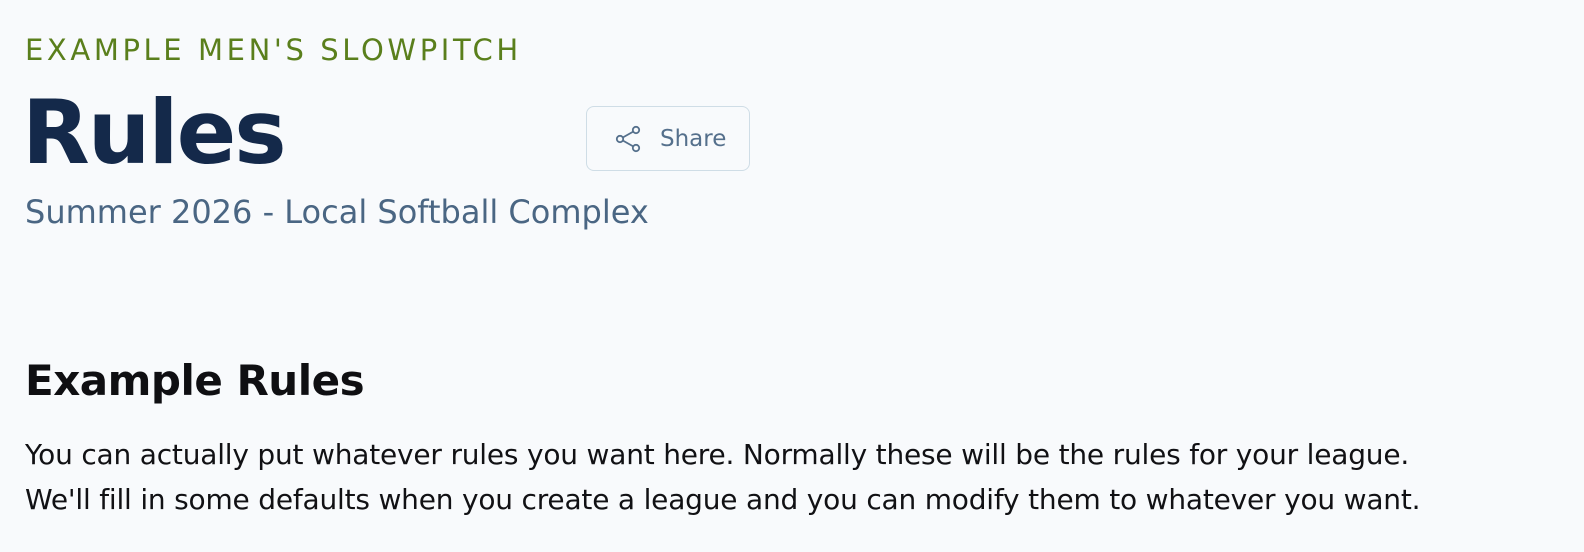 The image size is (1584, 552). What do you see at coordinates (154, 132) in the screenshot?
I see `page-title: Rules` at bounding box center [154, 132].